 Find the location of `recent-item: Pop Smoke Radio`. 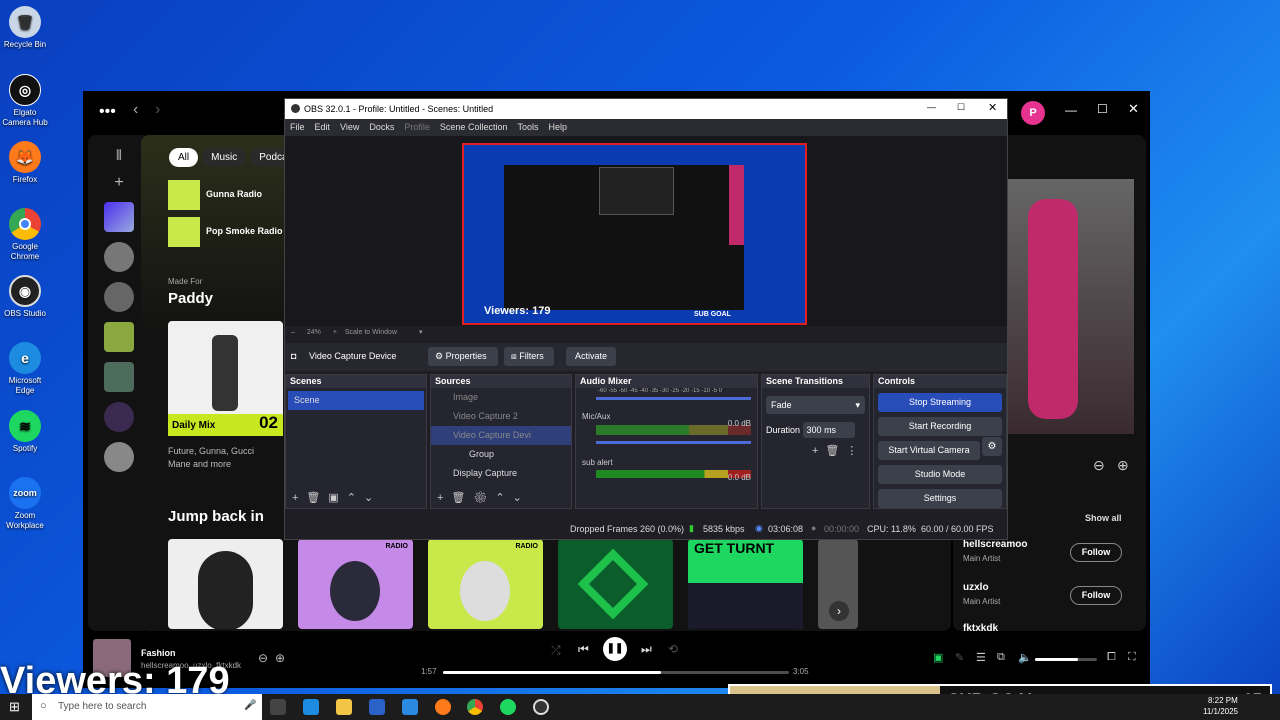

recent-item: Pop Smoke Radio is located at coordinates (228, 232).